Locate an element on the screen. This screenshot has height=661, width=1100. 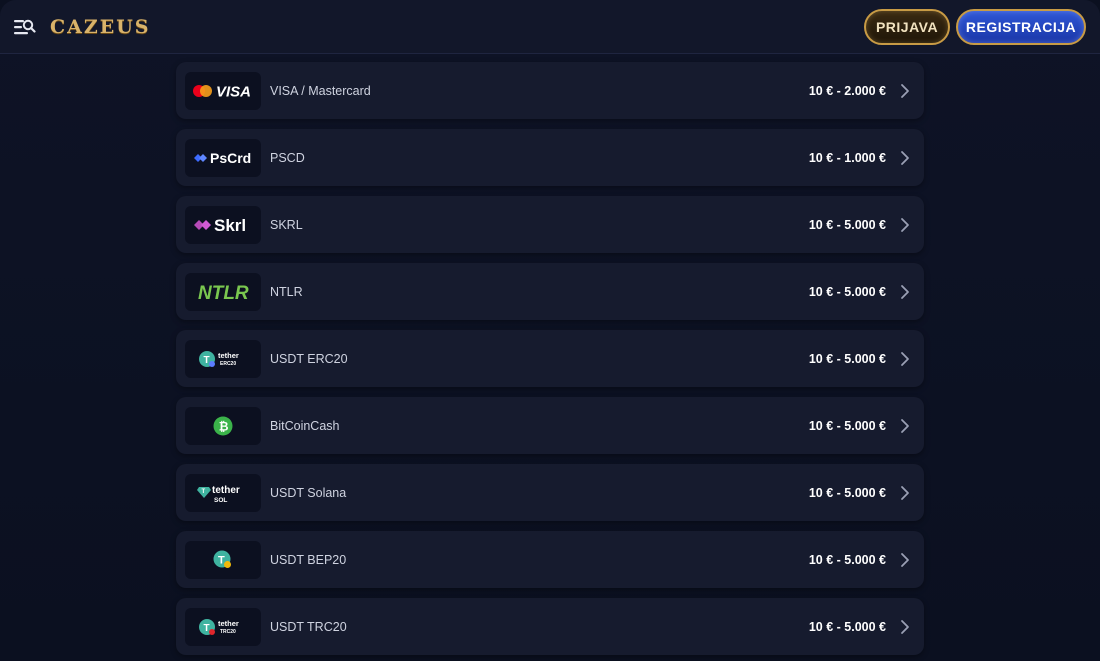
register-button: REGISTRACIJA is located at coordinates (1021, 26).